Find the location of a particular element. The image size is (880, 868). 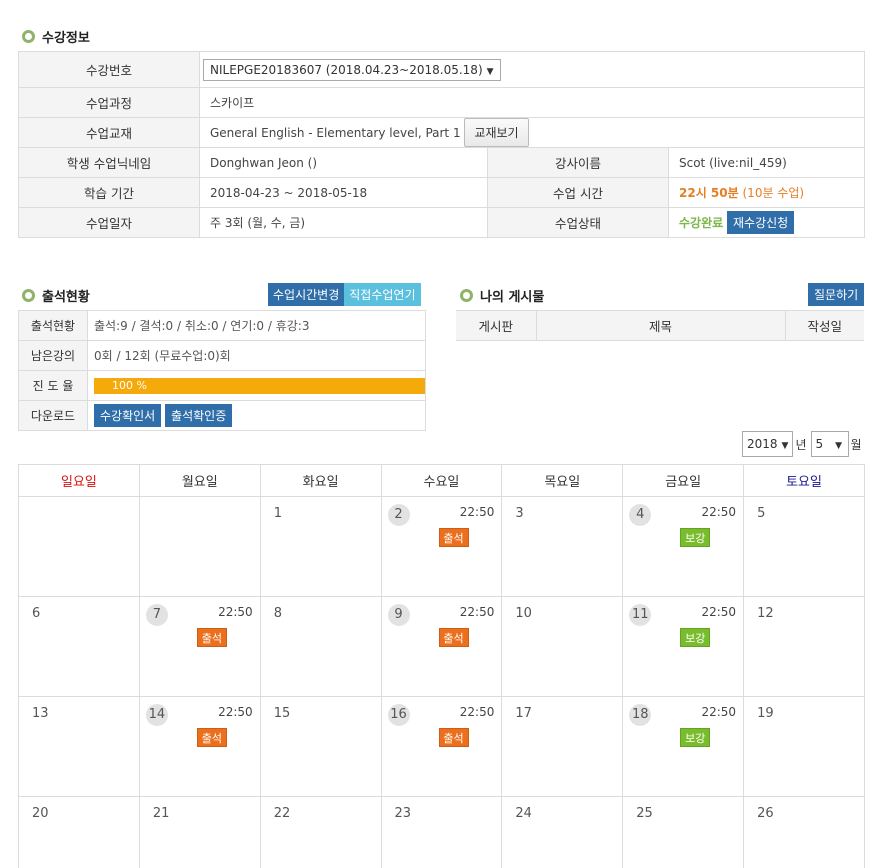

days-label: 수업일자 is located at coordinates (109, 222).